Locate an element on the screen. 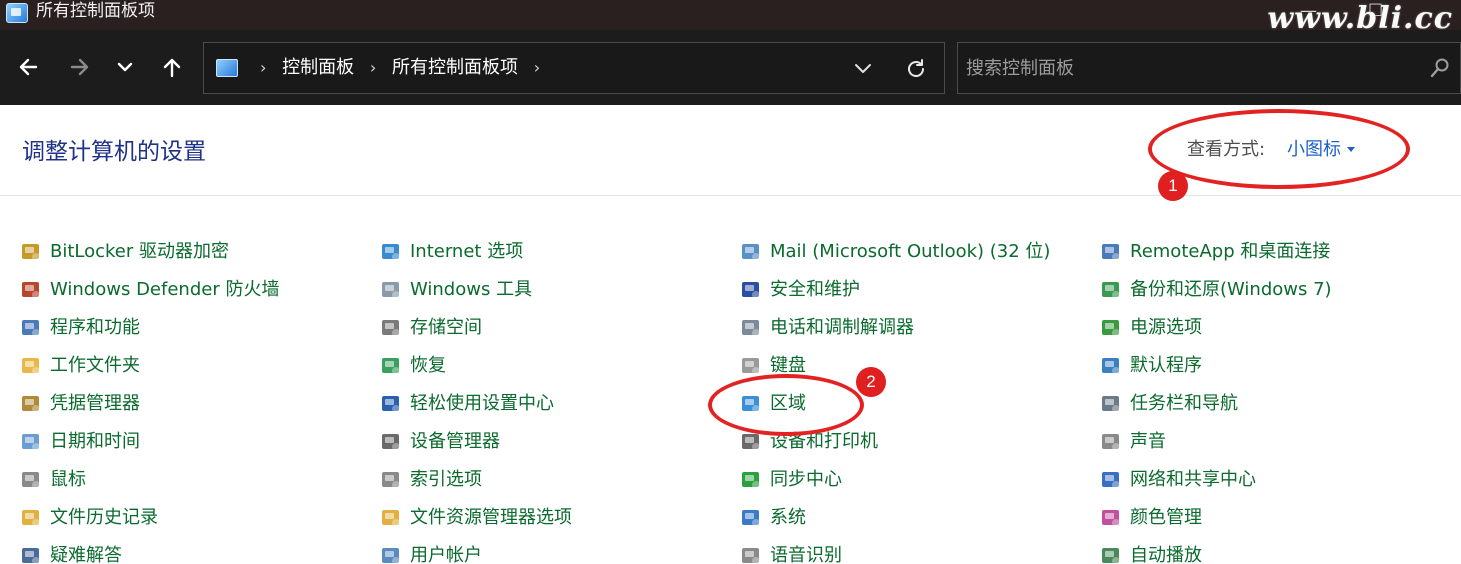 This screenshot has height=564, width=1461. control-panel-item-label: 索引选项 is located at coordinates (446, 479).